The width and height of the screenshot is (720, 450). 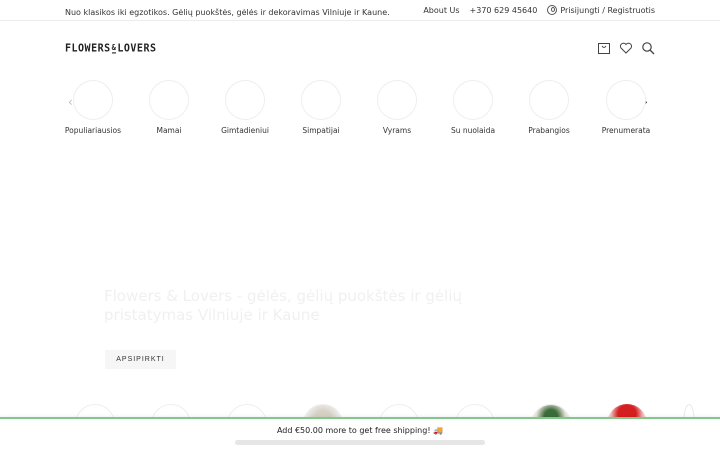 I want to click on category-label: Populiariausios, so click(x=93, y=130).